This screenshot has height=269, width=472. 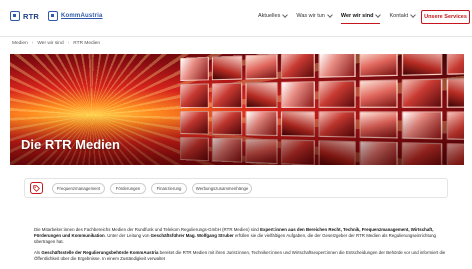 I want to click on tag-filter-button, so click(x=36, y=188).